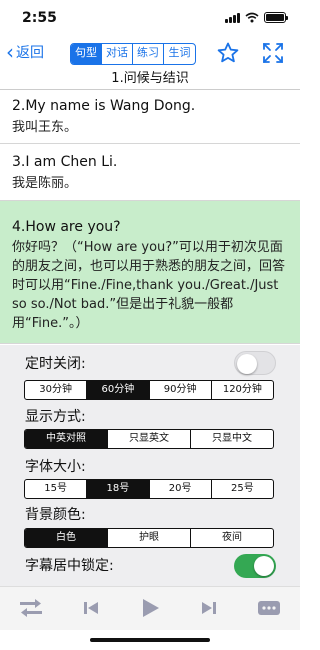 The width and height of the screenshot is (320, 650). I want to click on font-size-options: 15号 18号 20号 25号, so click(149, 489).